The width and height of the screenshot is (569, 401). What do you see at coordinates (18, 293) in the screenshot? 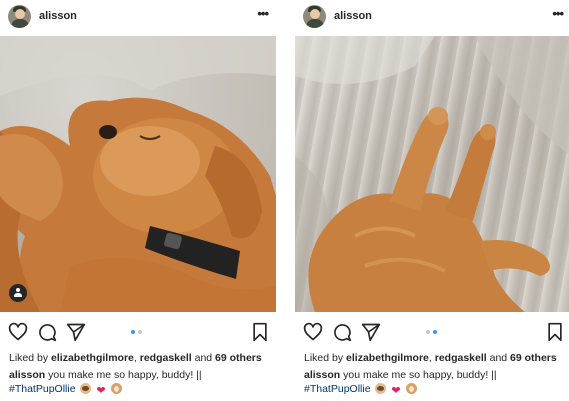
I see `tagged-person-icon` at bounding box center [18, 293].